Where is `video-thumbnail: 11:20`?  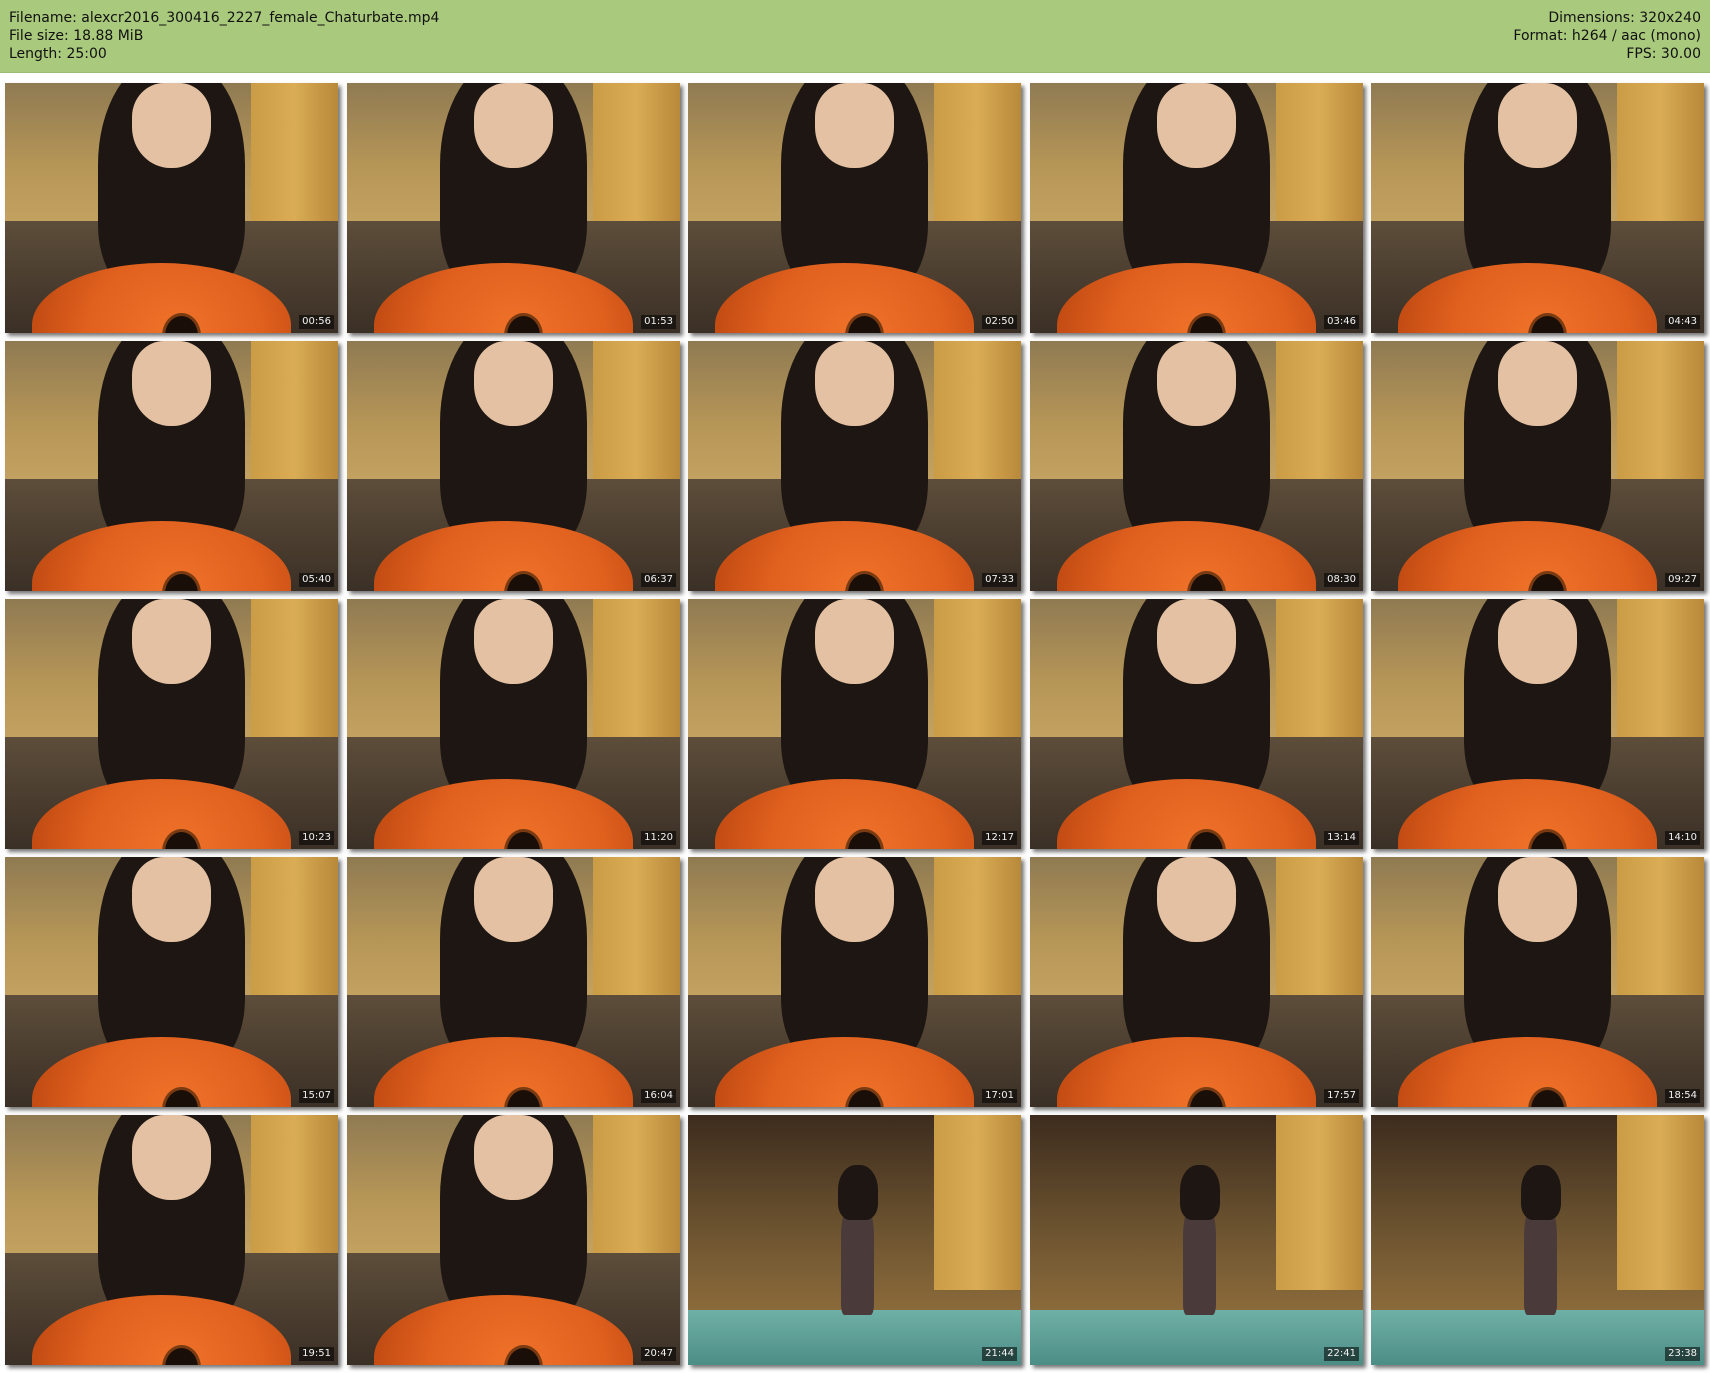 video-thumbnail: 11:20 is located at coordinates (513, 724).